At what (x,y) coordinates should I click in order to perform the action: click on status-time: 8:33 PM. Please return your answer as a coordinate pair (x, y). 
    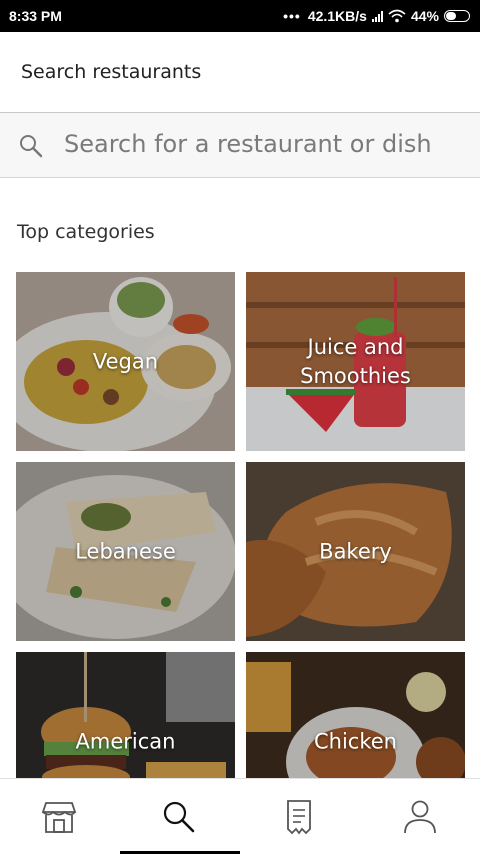
    Looking at the image, I should click on (35, 16).